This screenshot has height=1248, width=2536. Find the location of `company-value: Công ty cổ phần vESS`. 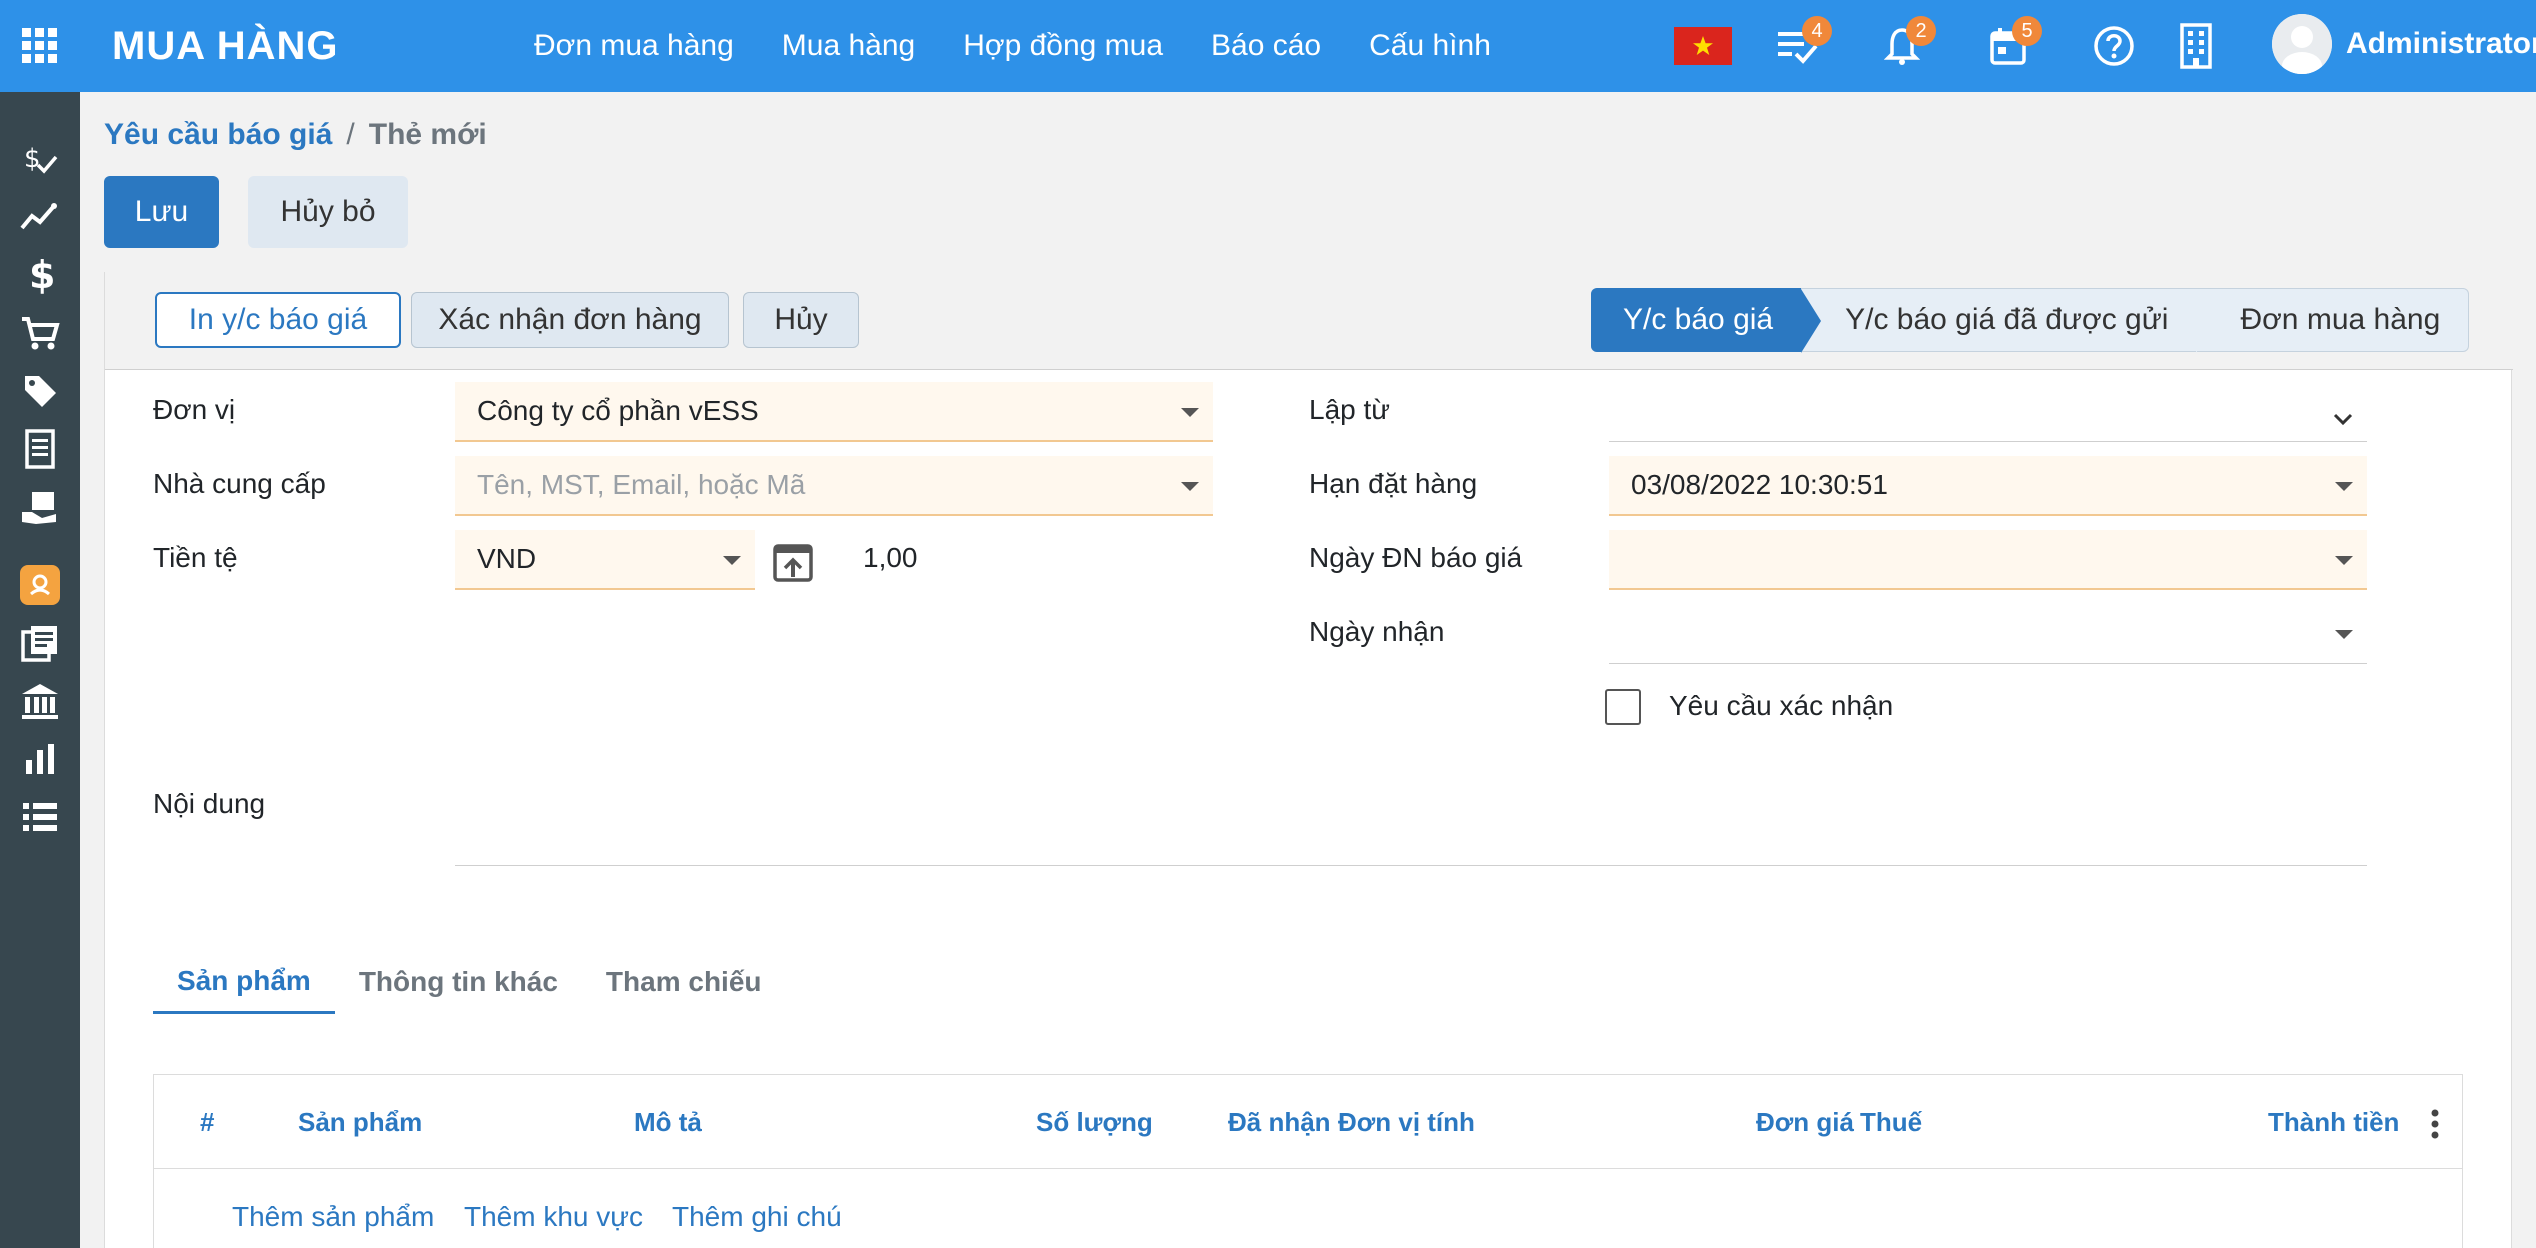

company-value: Công ty cổ phần vESS is located at coordinates (618, 410).